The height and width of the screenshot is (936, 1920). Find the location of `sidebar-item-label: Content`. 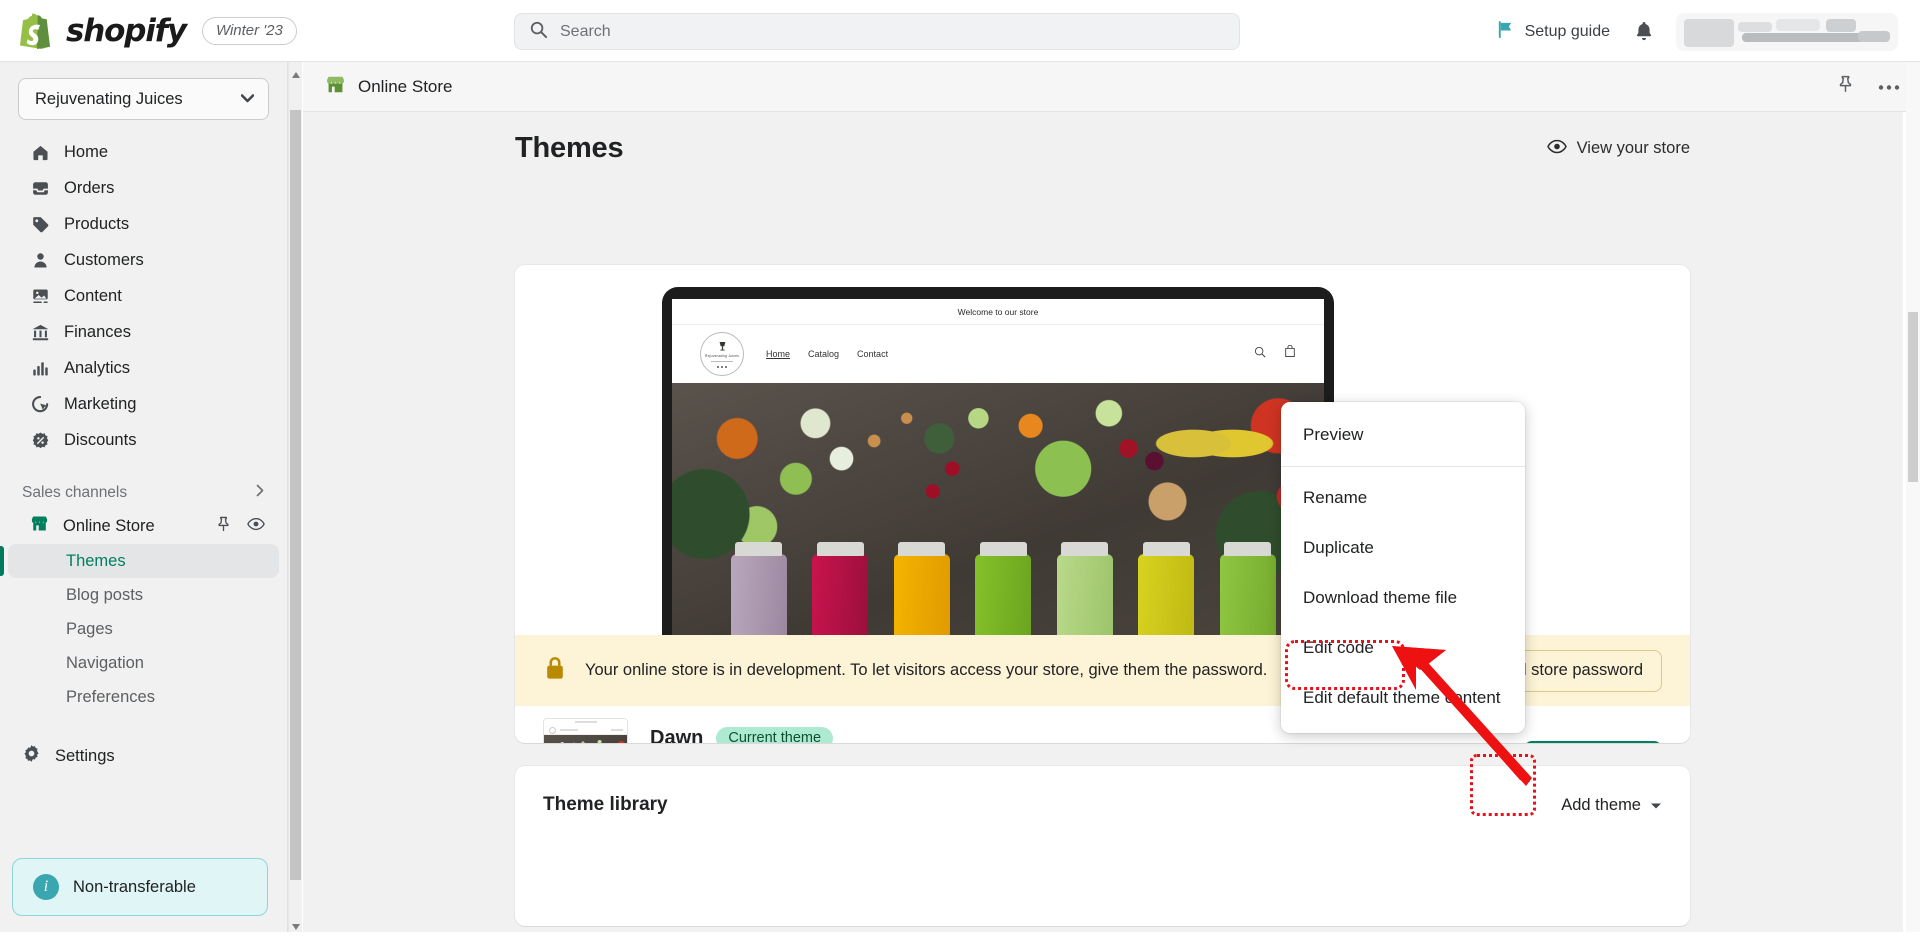

sidebar-item-label: Content is located at coordinates (93, 295).